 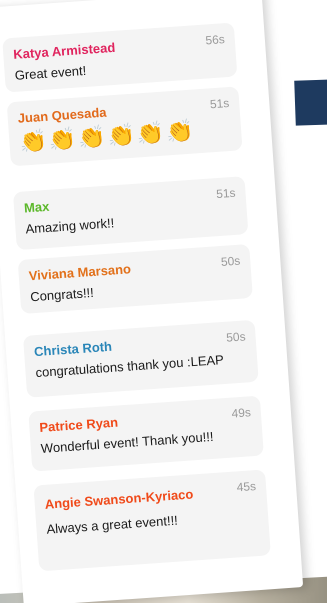 I want to click on chat-message: Juan Quesada 51s 👏👏👏👏👏👏, so click(x=124, y=126).